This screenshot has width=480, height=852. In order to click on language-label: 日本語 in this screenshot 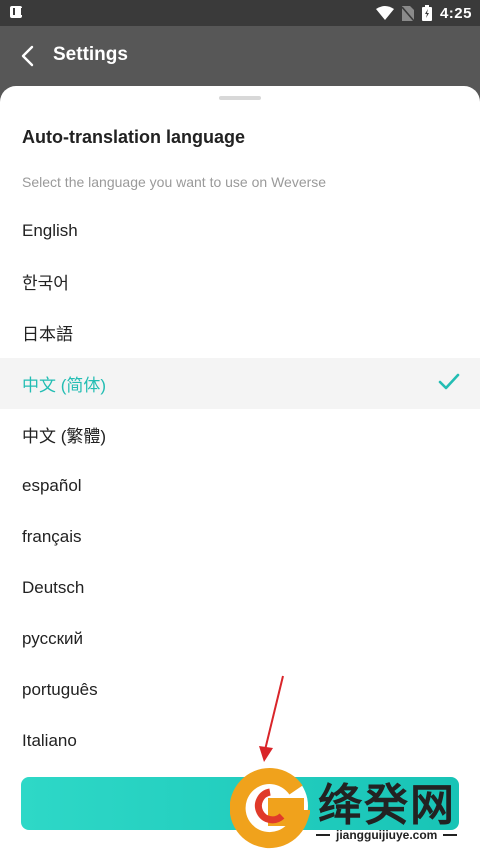, I will do `click(47, 334)`.